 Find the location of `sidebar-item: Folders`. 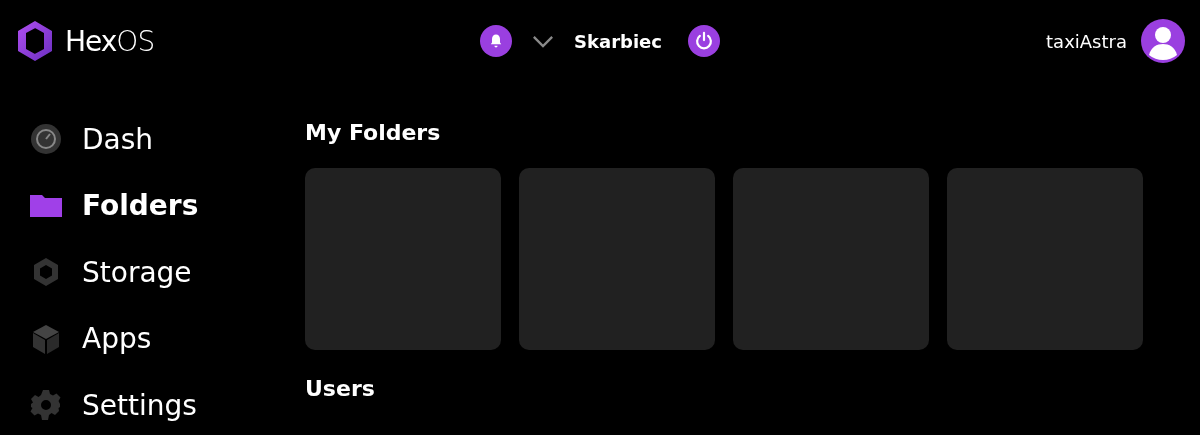

sidebar-item: Folders is located at coordinates (152, 205).